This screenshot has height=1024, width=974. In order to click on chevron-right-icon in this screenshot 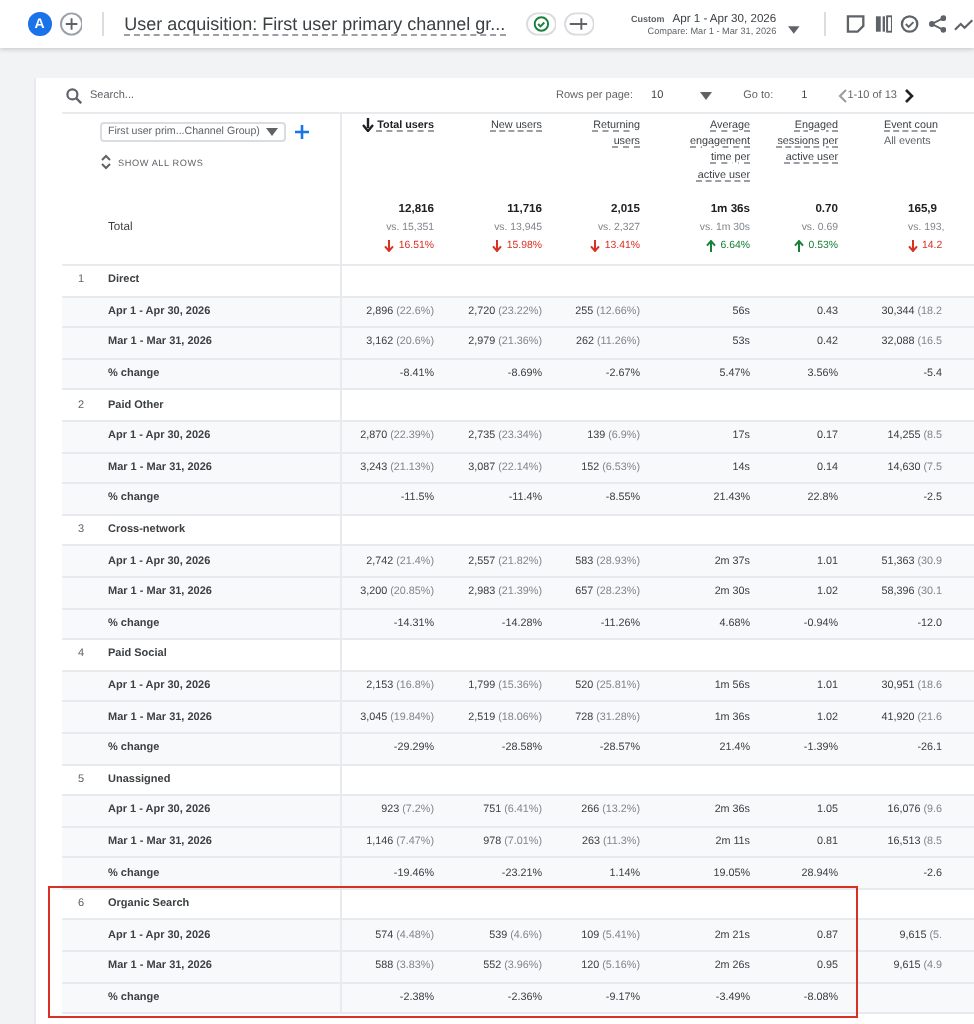, I will do `click(910, 95)`.